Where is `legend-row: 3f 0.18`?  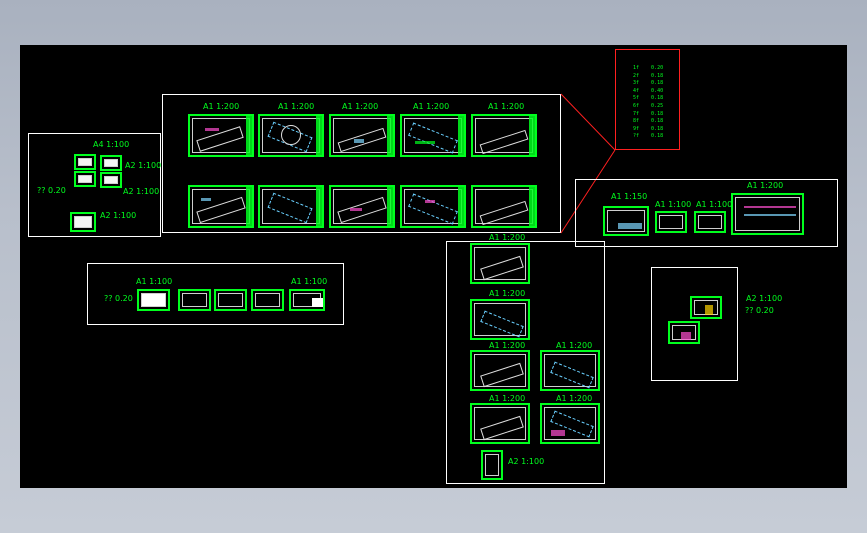
legend-row: 3f 0.18 is located at coordinates (648, 83).